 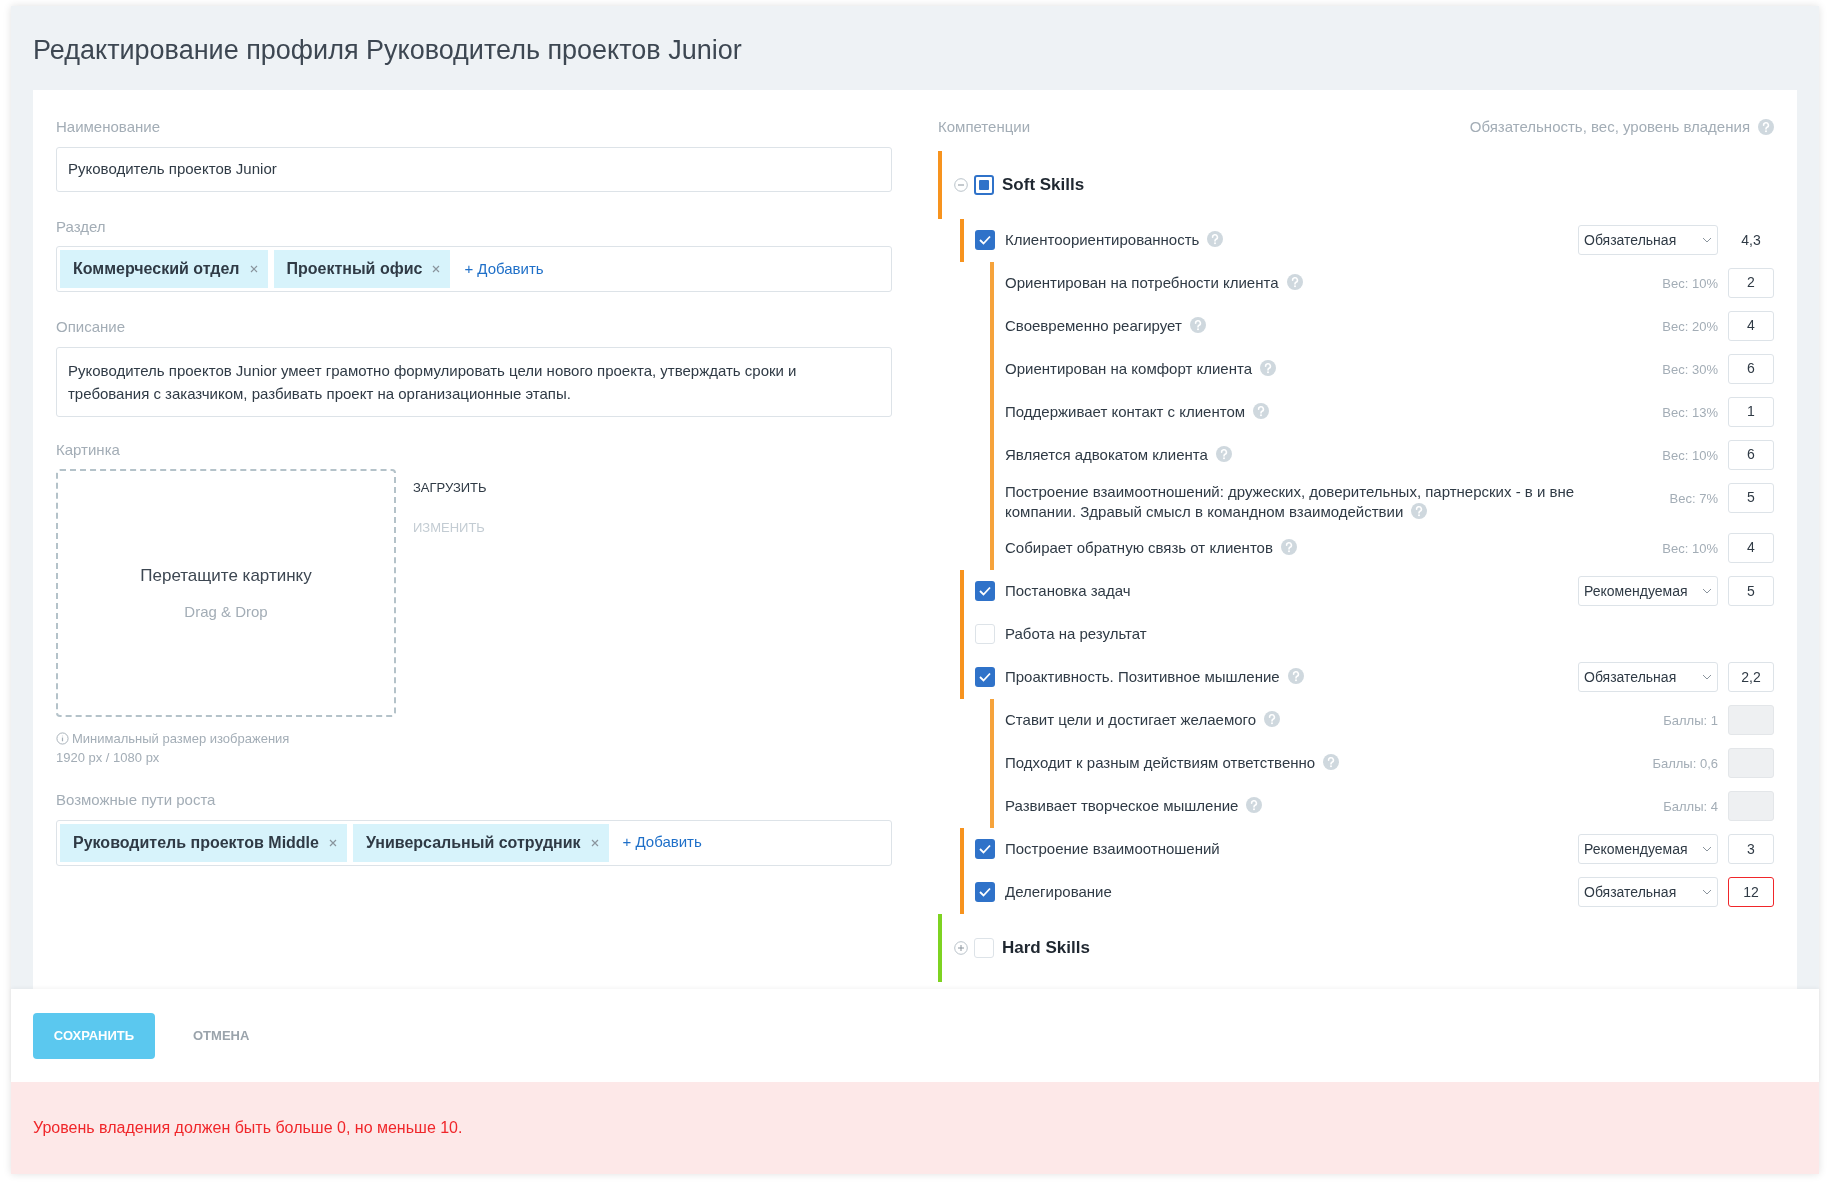 I want to click on field-label: Наименование, so click(x=108, y=127).